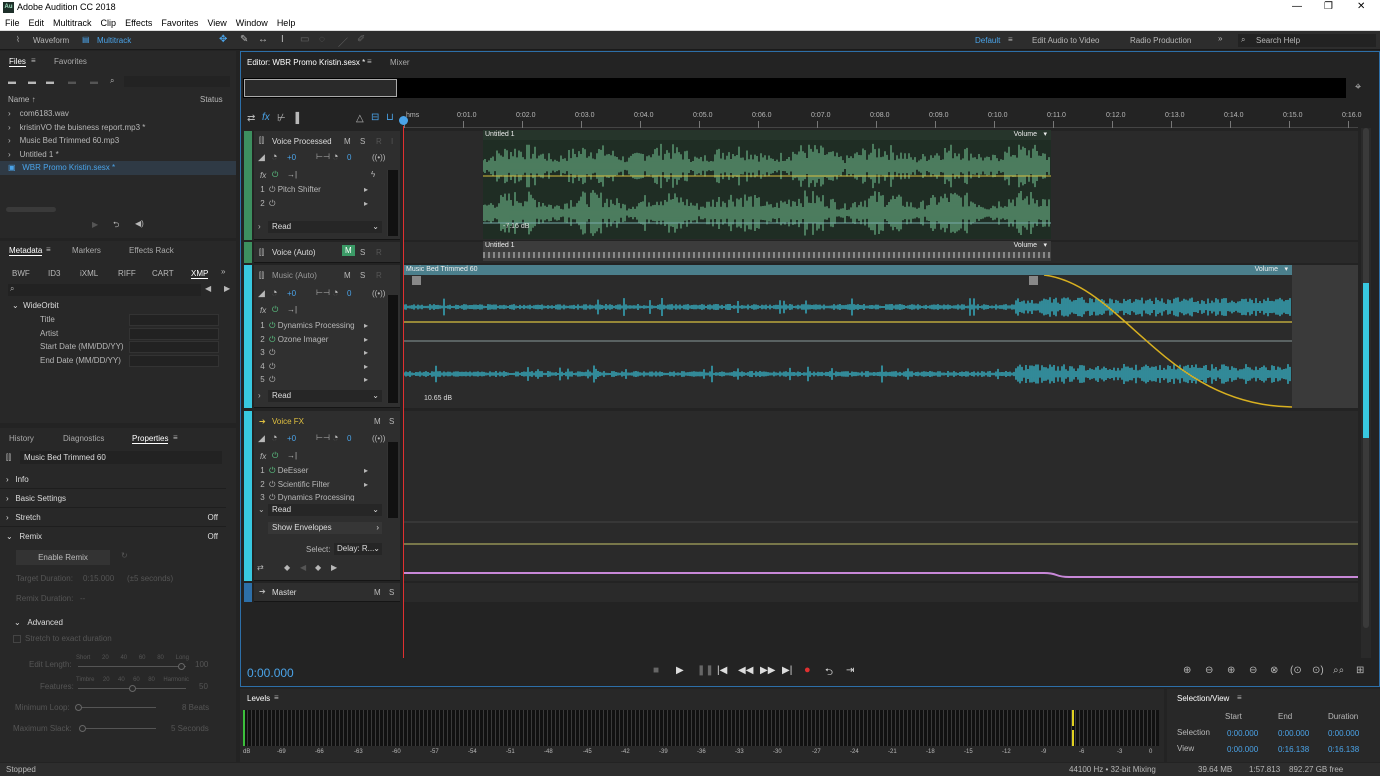 The image size is (1380, 776). What do you see at coordinates (72, 81) in the screenshot?
I see `insert-icon: ▬` at bounding box center [72, 81].